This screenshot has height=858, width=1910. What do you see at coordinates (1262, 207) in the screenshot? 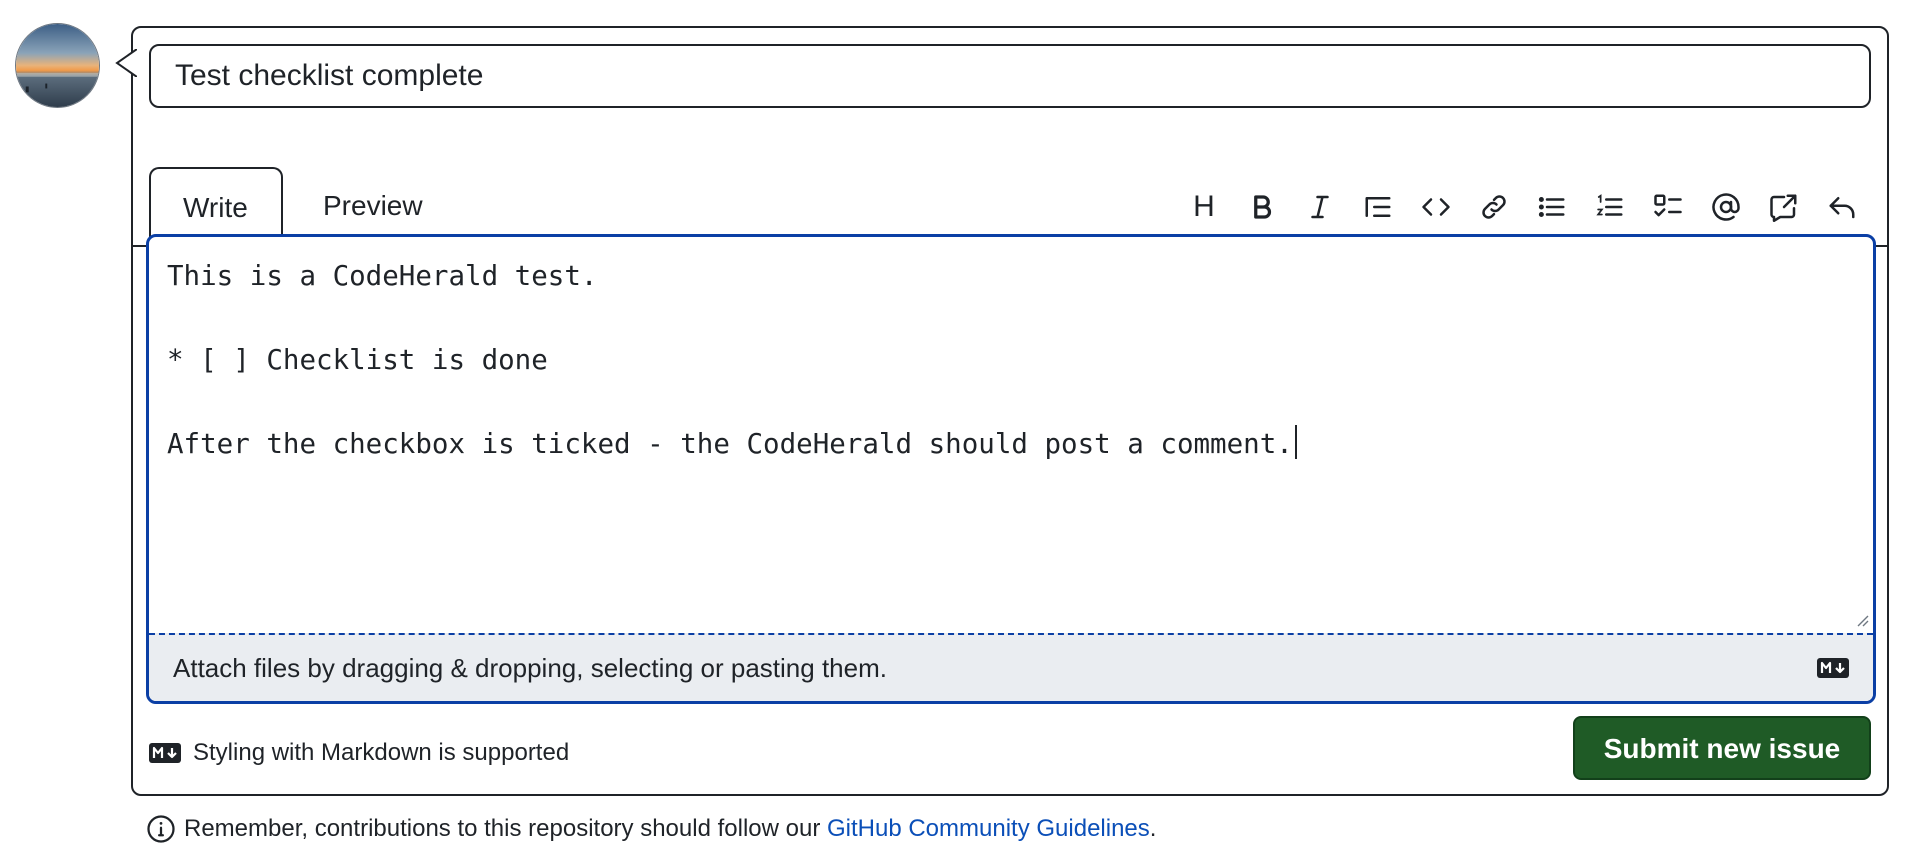
I see `bold-icon` at bounding box center [1262, 207].